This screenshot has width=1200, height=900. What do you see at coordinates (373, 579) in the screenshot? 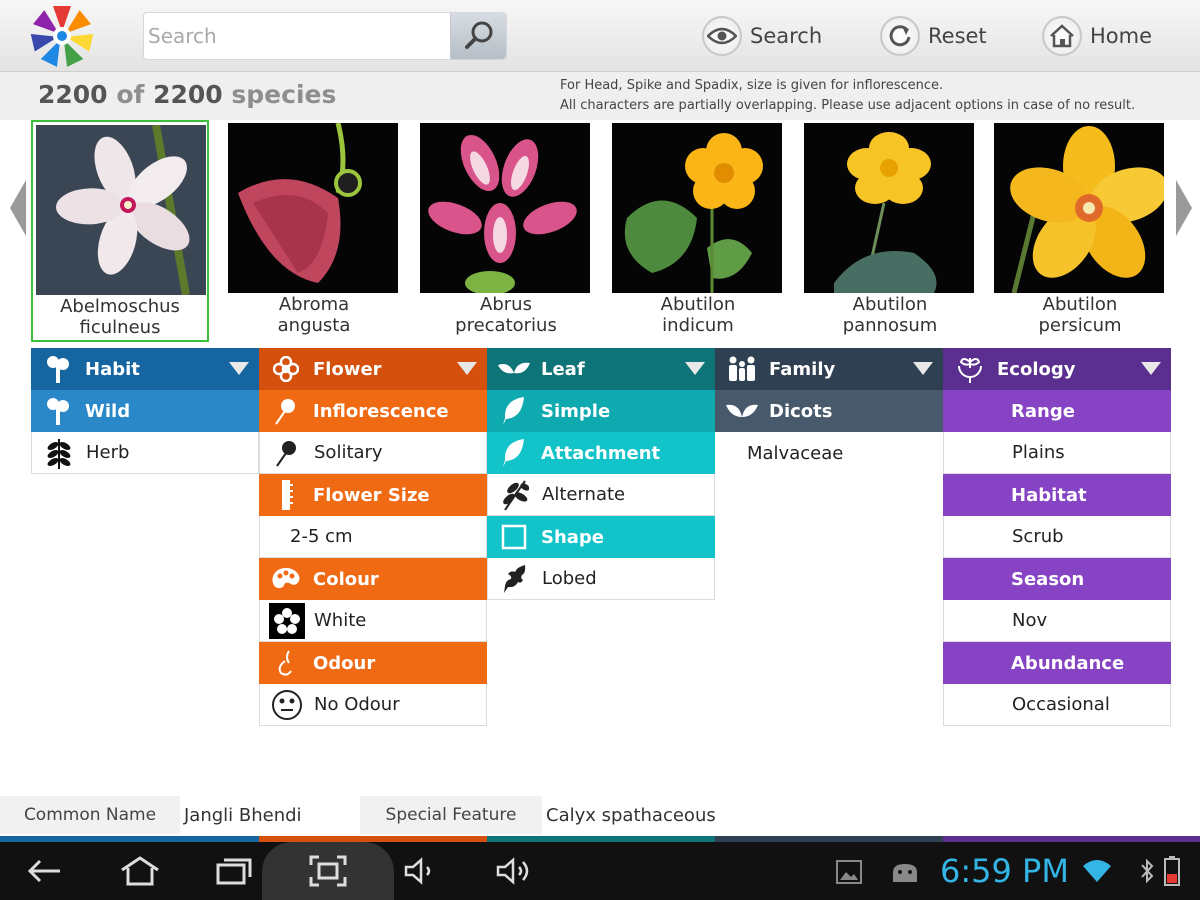
I see `flower-colour-option: Colour` at bounding box center [373, 579].